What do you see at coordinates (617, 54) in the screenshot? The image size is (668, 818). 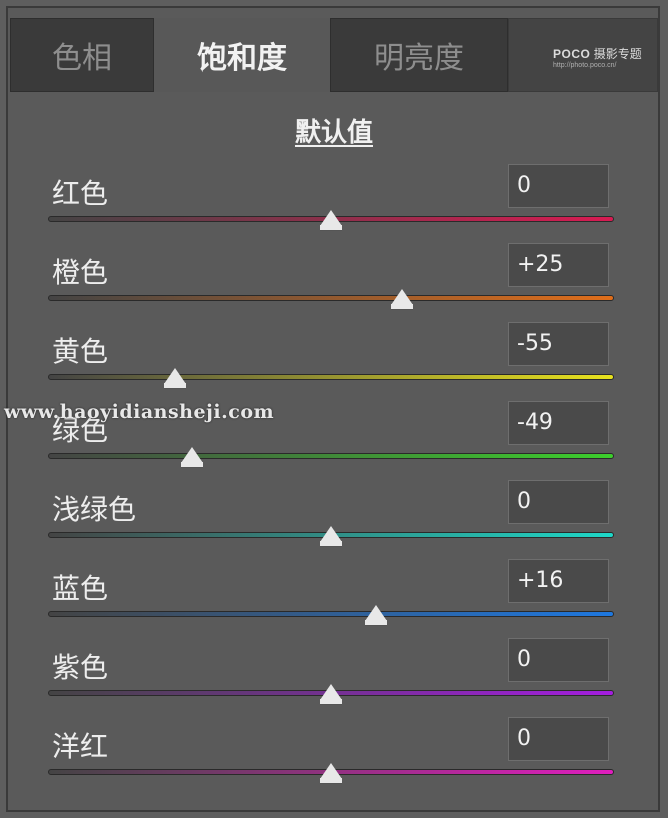 I see `poco-logo-text: 摄影专题` at bounding box center [617, 54].